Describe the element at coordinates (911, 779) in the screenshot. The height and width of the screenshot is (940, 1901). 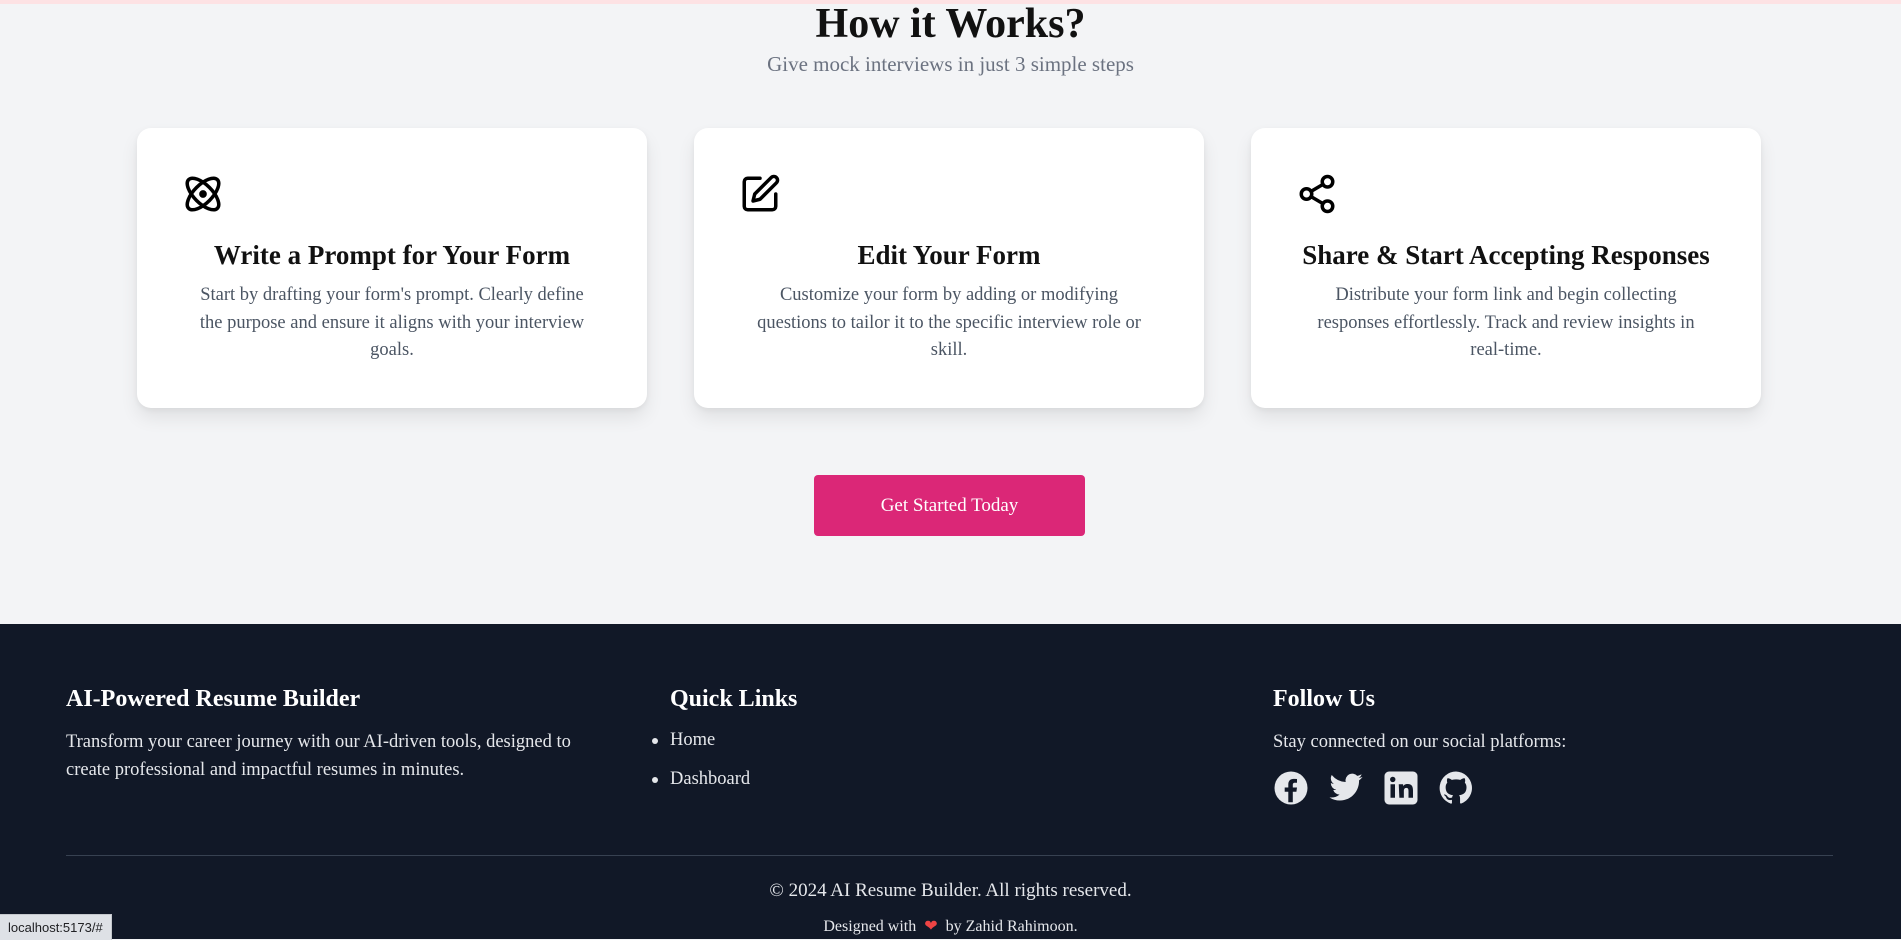
I see `list-item: Dashboard` at that location.